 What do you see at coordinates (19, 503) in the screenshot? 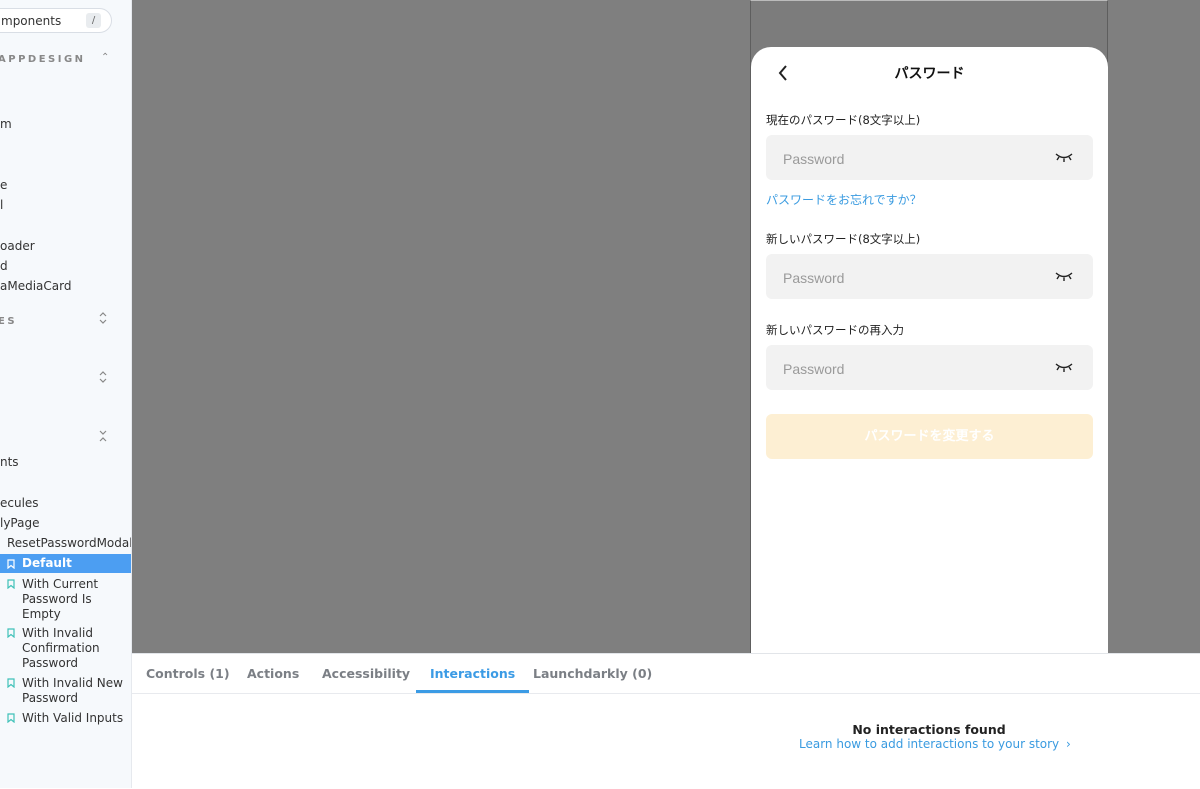
I see `sidebar-item: ecules` at bounding box center [19, 503].